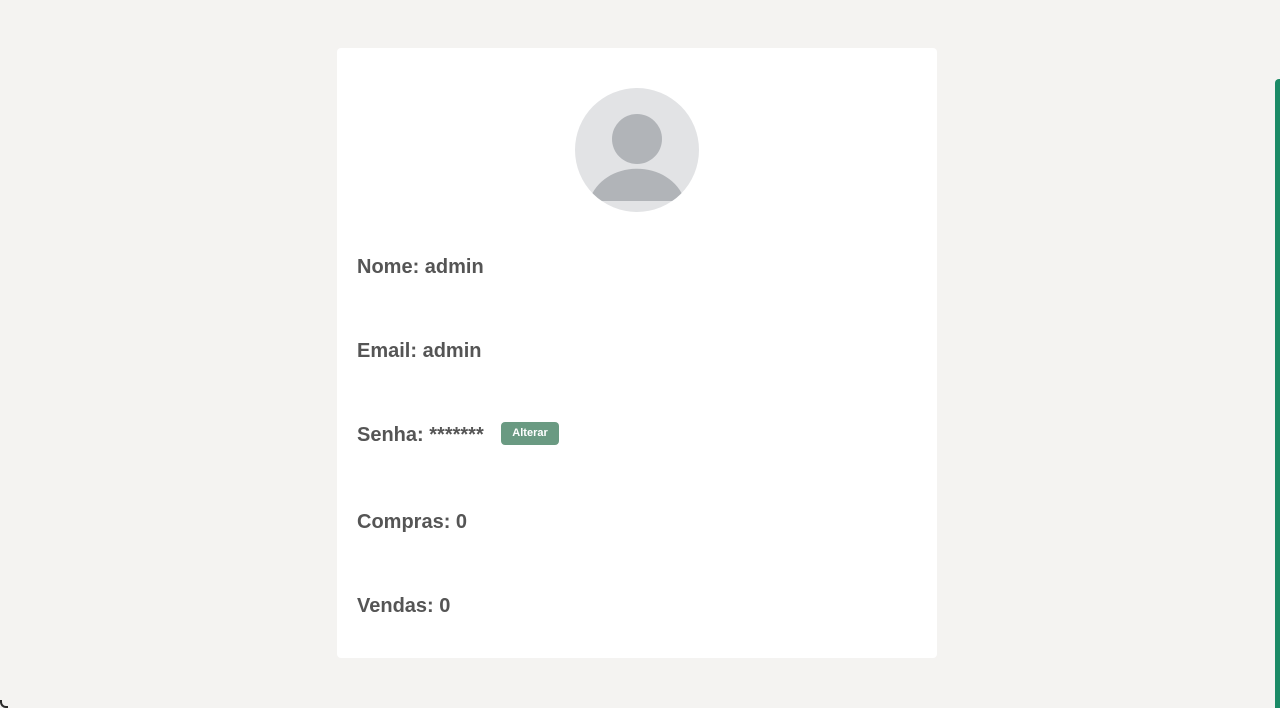 The image size is (1280, 708). I want to click on change-password-button: Alterar, so click(530, 434).